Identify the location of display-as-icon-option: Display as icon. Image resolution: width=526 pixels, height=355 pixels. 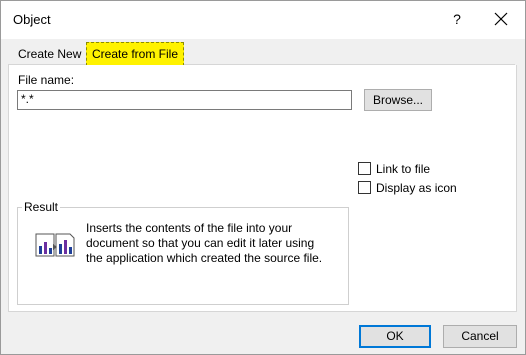
(407, 188).